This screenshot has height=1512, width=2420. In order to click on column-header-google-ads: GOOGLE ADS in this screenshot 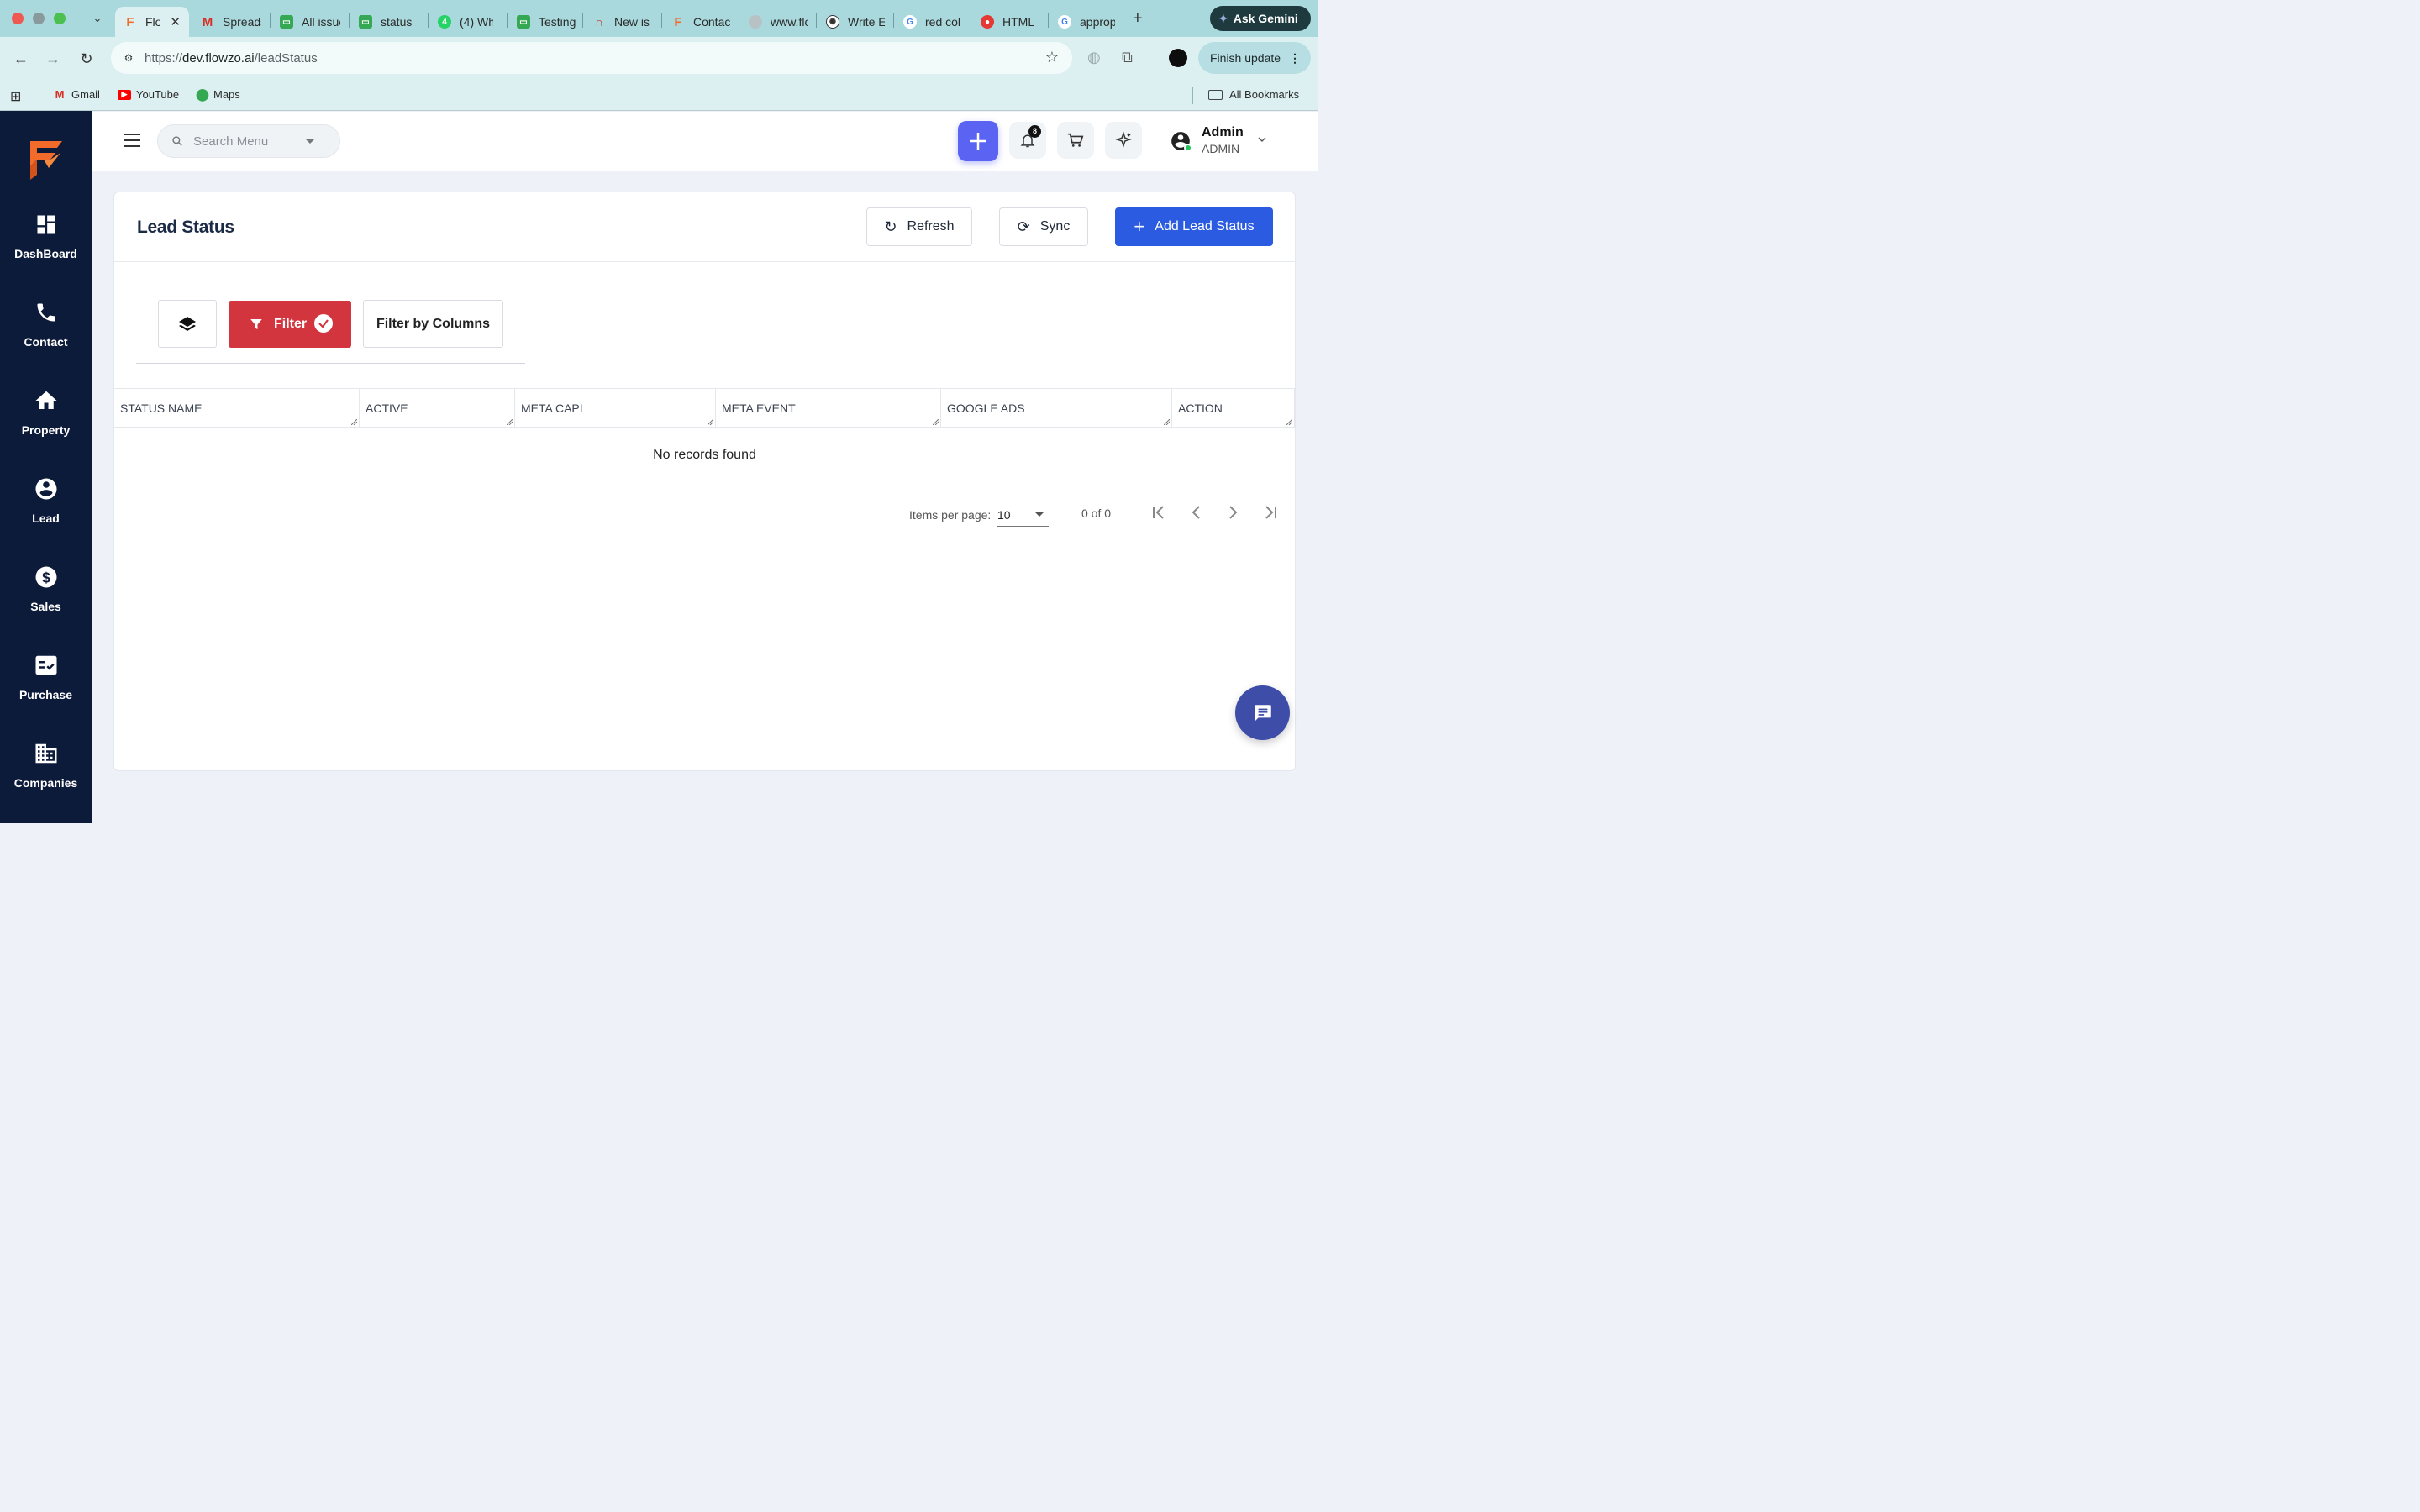, I will do `click(1056, 408)`.